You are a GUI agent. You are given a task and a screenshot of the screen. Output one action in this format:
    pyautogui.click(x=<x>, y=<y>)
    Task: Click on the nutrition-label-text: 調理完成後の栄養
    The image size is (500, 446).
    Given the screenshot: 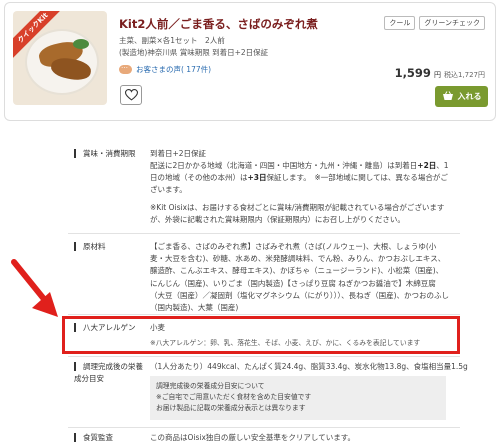 What is the action you would take?
    pyautogui.click(x=113, y=366)
    